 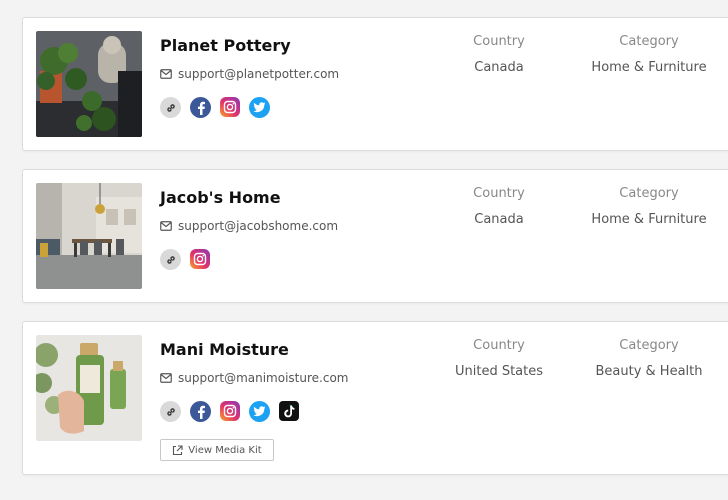 What do you see at coordinates (263, 378) in the screenshot?
I see `email-text: support@manimoisture.com` at bounding box center [263, 378].